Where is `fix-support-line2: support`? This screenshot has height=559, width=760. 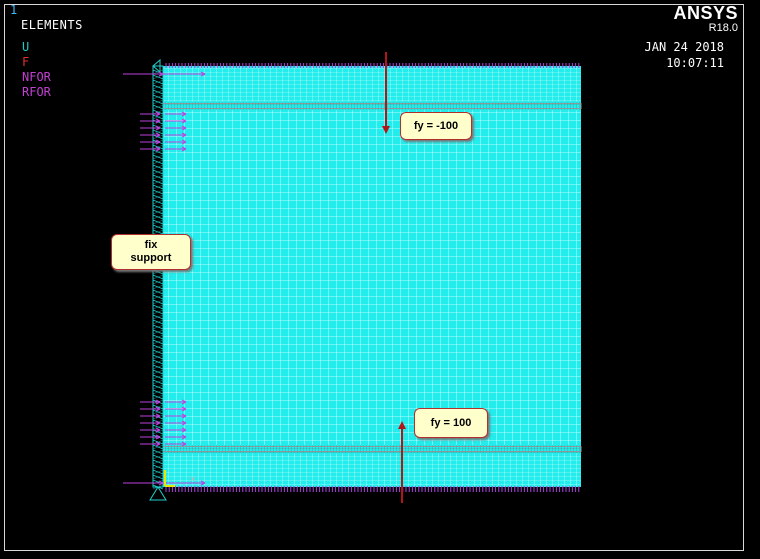
fix-support-line2: support is located at coordinates (151, 258).